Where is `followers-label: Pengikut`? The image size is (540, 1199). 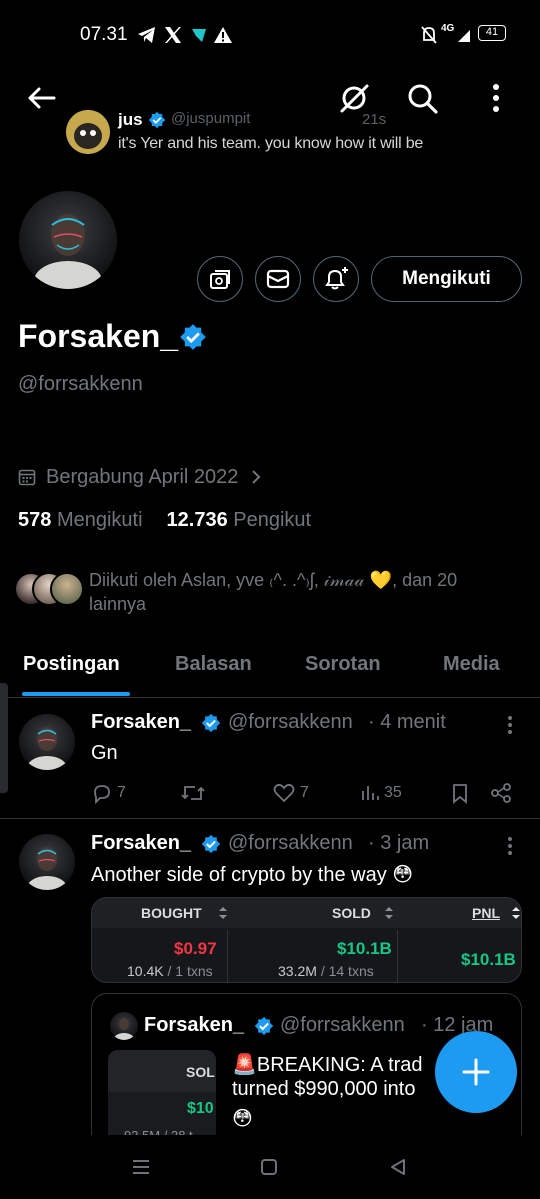 followers-label: Pengikut is located at coordinates (272, 520).